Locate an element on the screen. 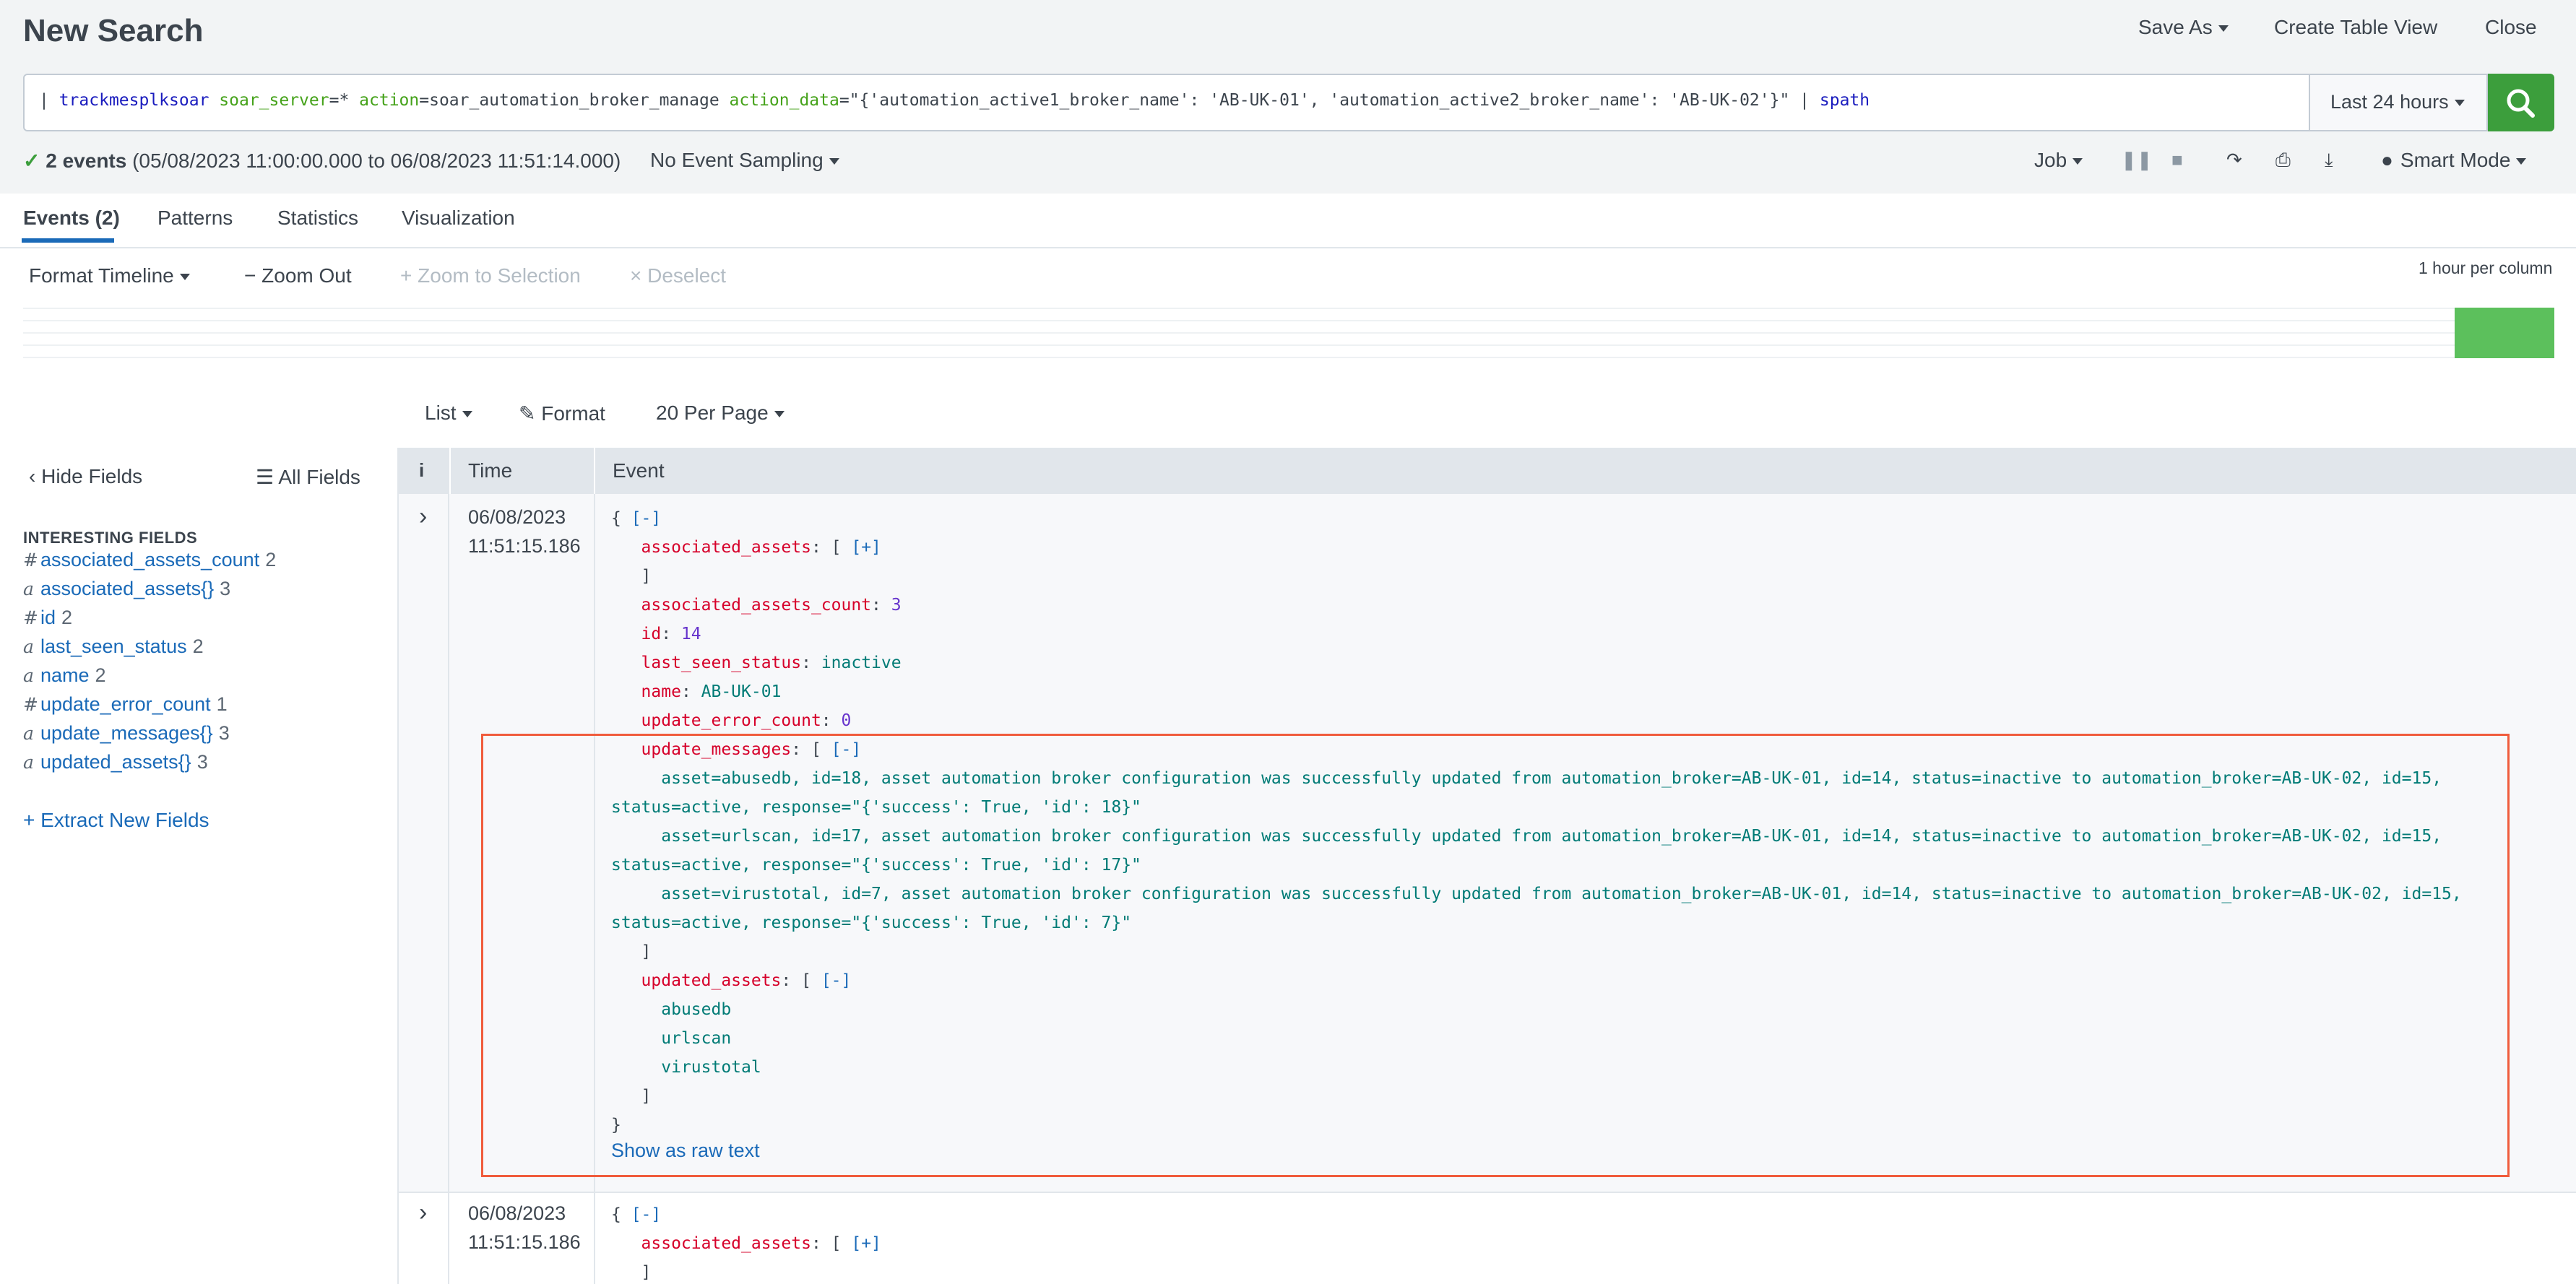 The width and height of the screenshot is (2576, 1284). search-button is located at coordinates (2521, 102).